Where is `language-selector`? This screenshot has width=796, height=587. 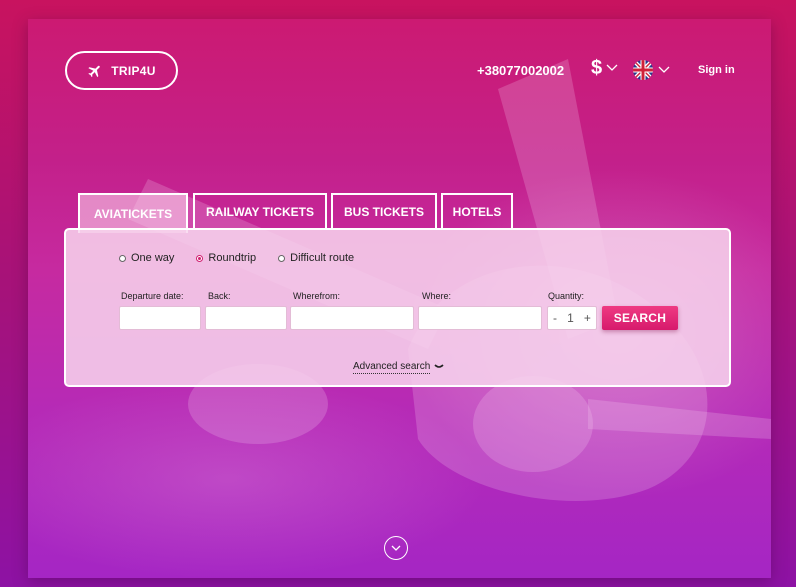 language-selector is located at coordinates (651, 70).